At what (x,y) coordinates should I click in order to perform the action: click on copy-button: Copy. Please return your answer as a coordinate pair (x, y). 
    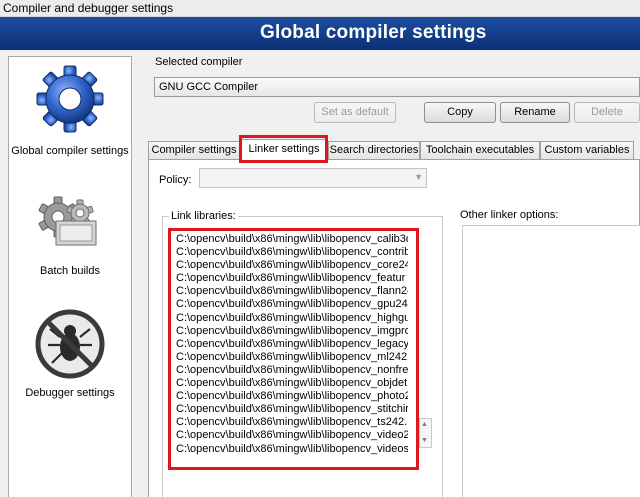
    Looking at the image, I should click on (460, 112).